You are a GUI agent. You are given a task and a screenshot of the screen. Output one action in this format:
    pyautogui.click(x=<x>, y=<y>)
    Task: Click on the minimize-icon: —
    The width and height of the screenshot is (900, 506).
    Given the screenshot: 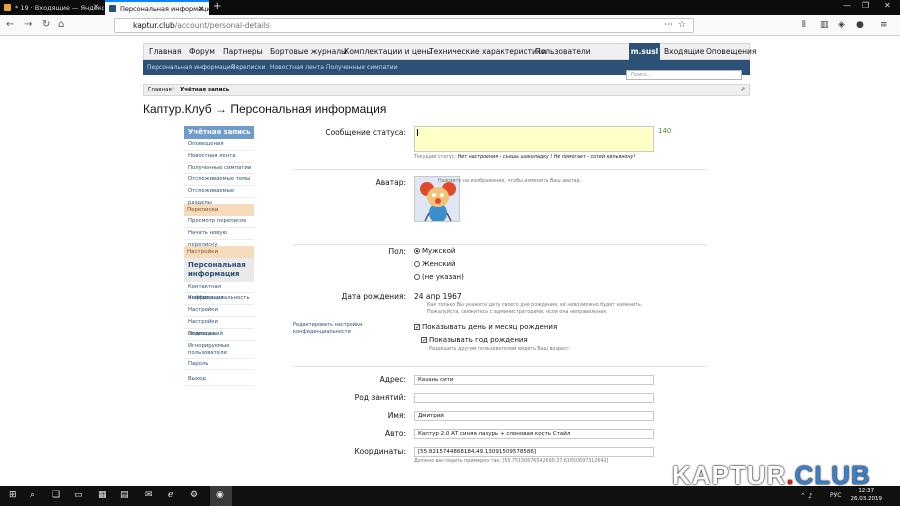 What is the action you would take?
    pyautogui.click(x=847, y=5)
    